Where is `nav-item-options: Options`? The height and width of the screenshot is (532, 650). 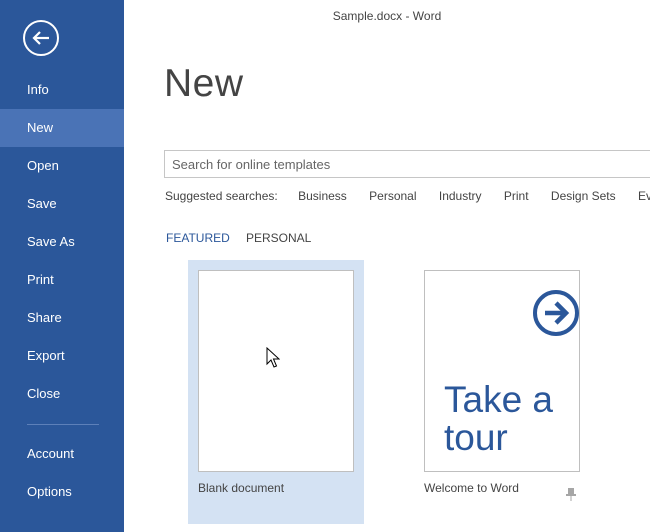
nav-item-options: Options is located at coordinates (62, 492).